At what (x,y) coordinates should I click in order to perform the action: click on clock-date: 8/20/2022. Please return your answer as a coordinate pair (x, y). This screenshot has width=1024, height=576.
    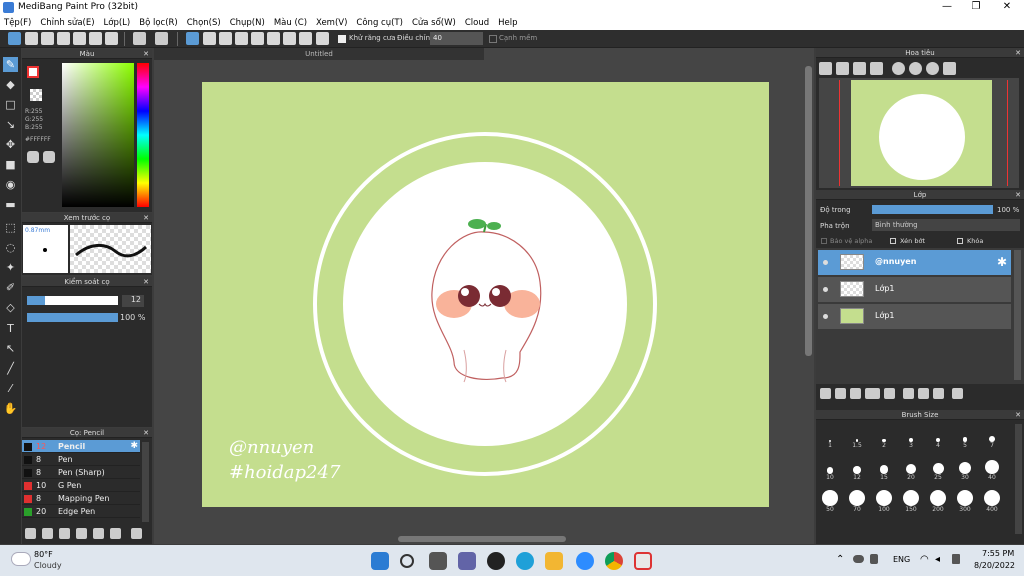
    Looking at the image, I should click on (994, 565).